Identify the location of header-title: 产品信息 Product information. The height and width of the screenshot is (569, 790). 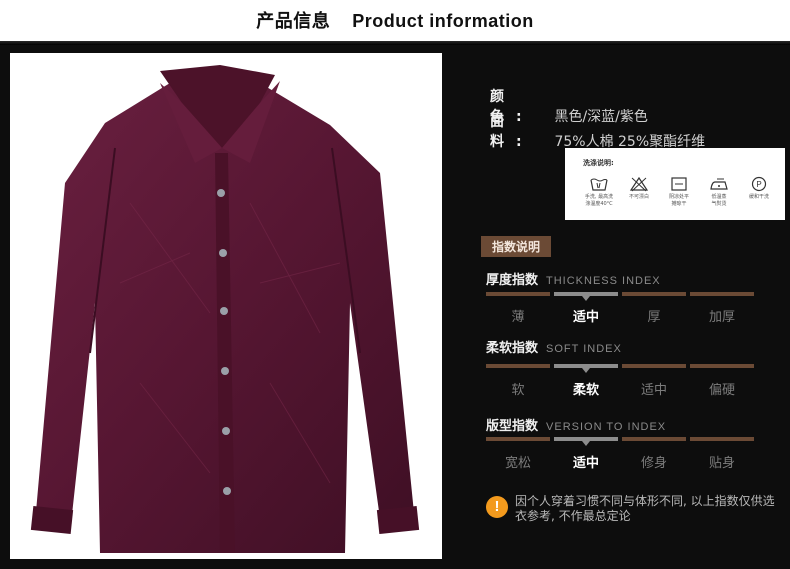
(395, 21).